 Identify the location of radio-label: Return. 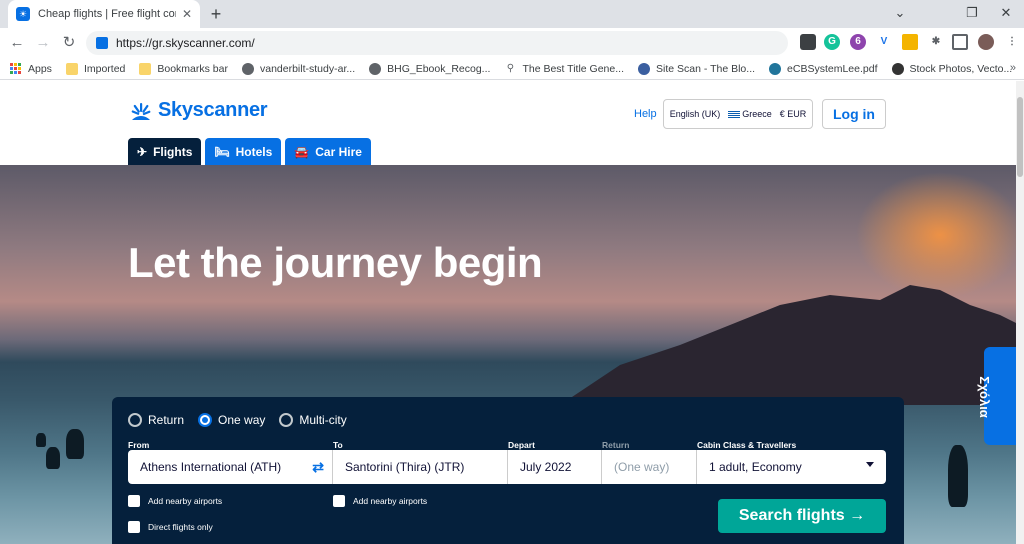
(166, 420).